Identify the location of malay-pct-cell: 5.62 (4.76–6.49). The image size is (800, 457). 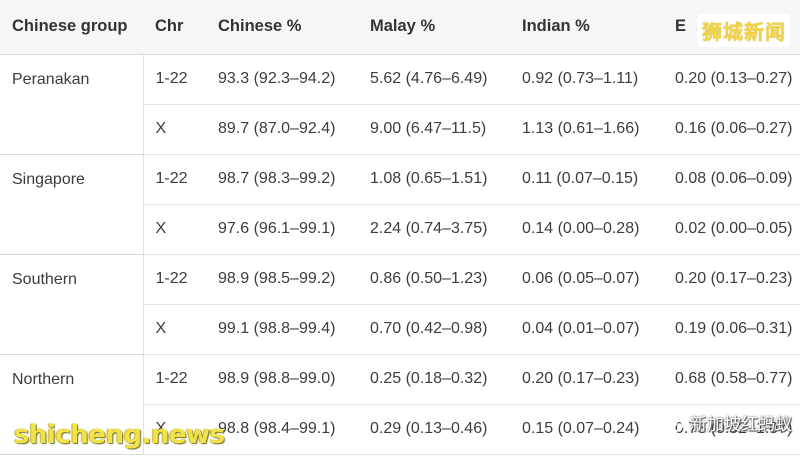
(434, 79).